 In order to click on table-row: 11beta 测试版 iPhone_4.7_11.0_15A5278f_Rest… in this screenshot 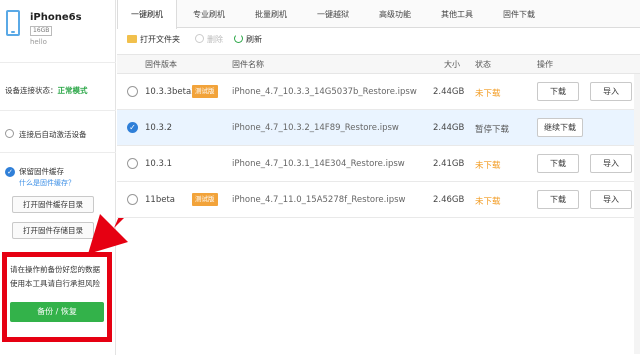, I will do `click(378, 200)`.